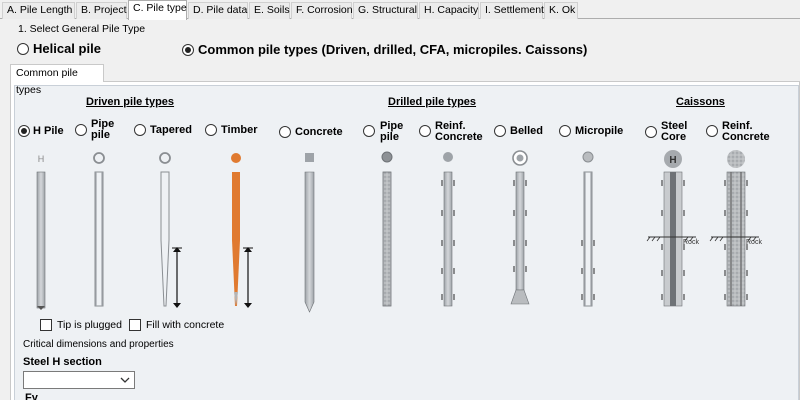 The width and height of the screenshot is (800, 400). Describe the element at coordinates (269, 10) in the screenshot. I see `tab-soils: E. Soils` at that location.